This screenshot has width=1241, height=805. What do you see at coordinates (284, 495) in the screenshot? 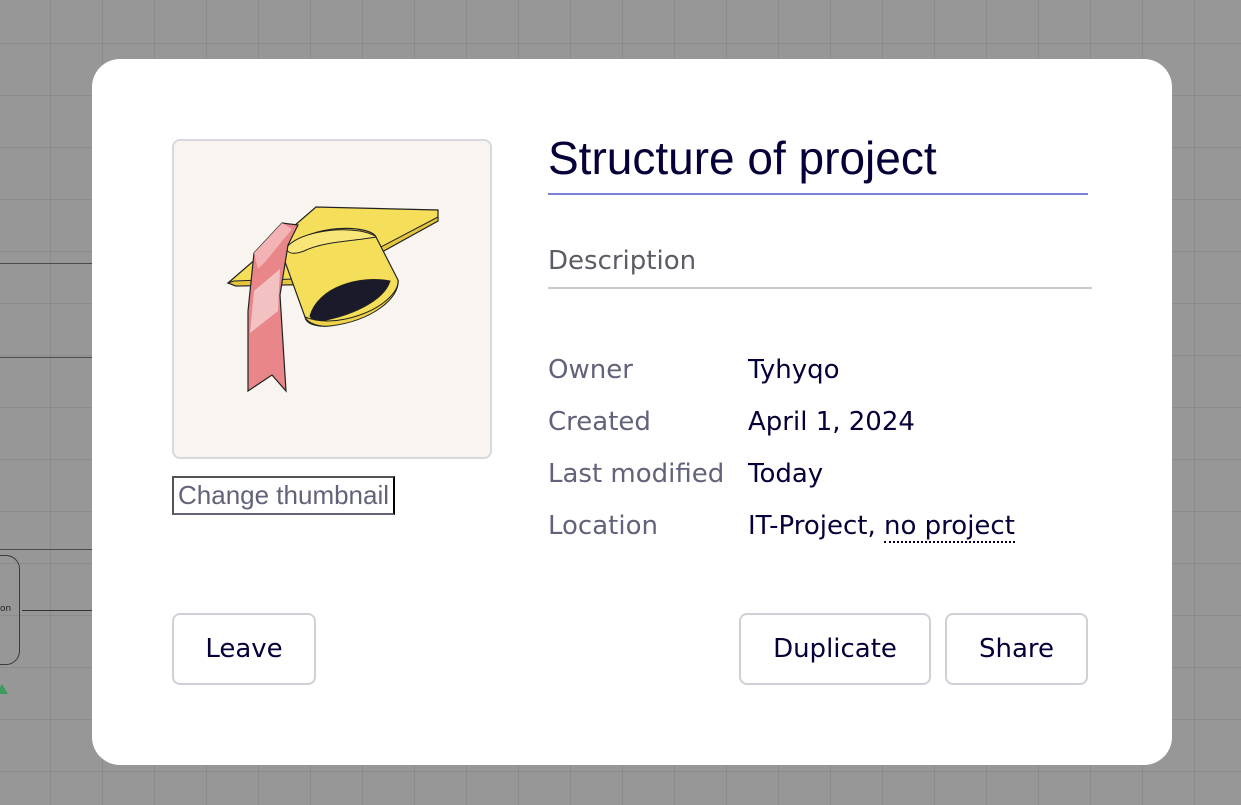
I see `change-thumbnail-link: Change thumbnail` at bounding box center [284, 495].